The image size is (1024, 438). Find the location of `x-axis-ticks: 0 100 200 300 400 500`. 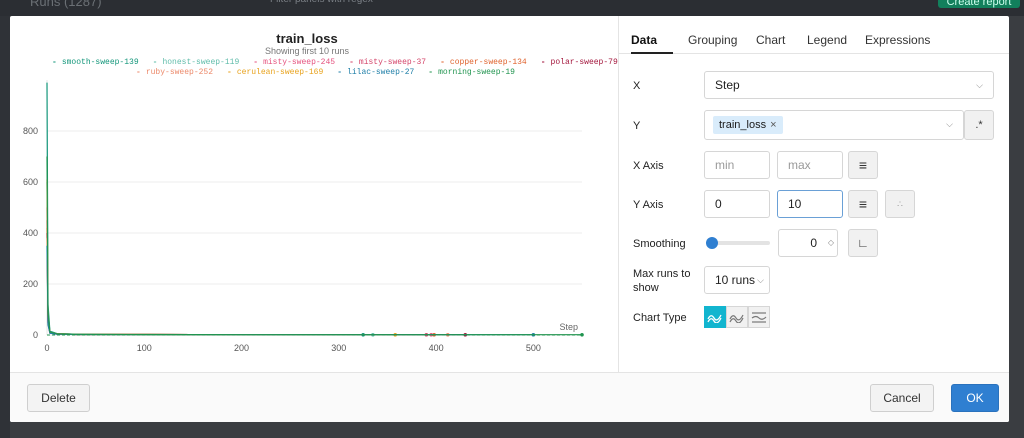

x-axis-ticks: 0 100 200 300 400 500 is located at coordinates (292, 348).